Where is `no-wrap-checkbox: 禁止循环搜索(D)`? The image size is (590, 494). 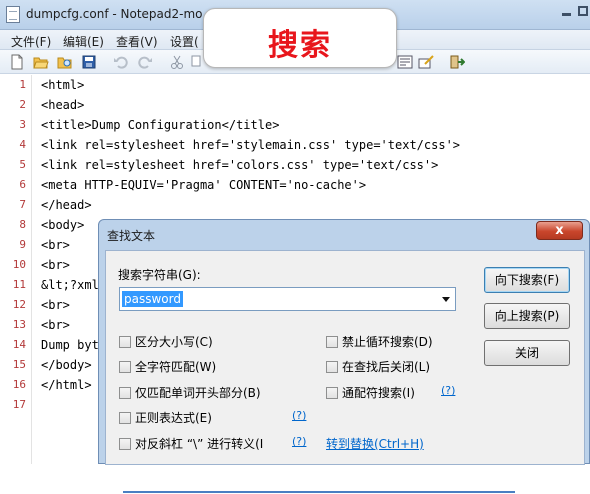
no-wrap-checkbox: 禁止循环搜索(D) is located at coordinates (379, 341).